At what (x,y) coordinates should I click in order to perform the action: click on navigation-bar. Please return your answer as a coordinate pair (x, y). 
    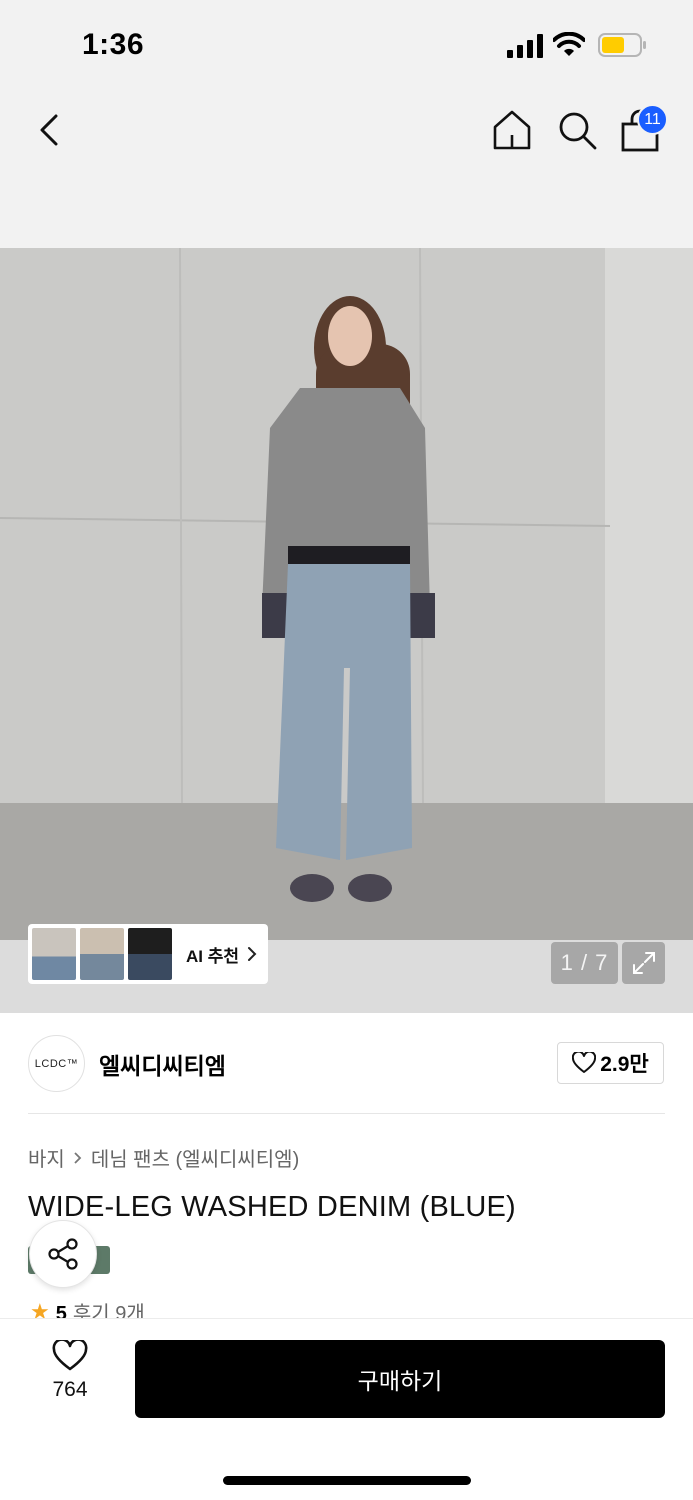
    Looking at the image, I should click on (346, 170).